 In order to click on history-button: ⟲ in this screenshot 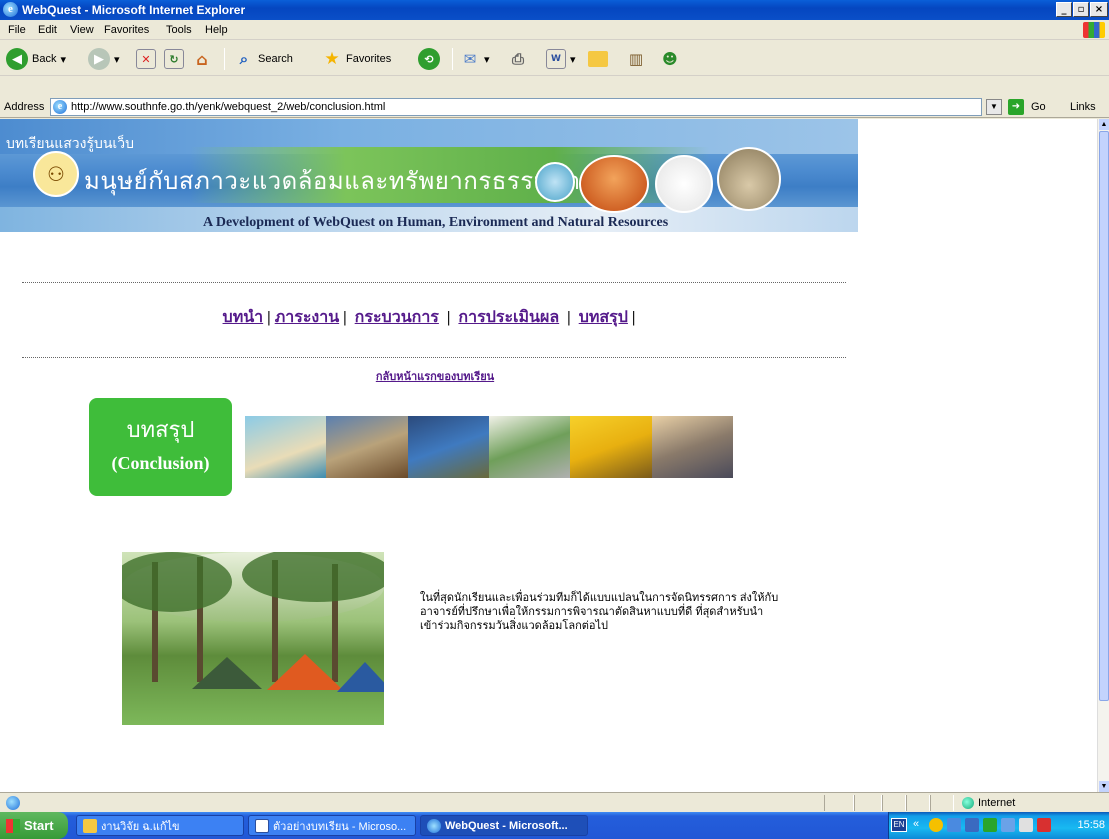, I will do `click(429, 59)`.